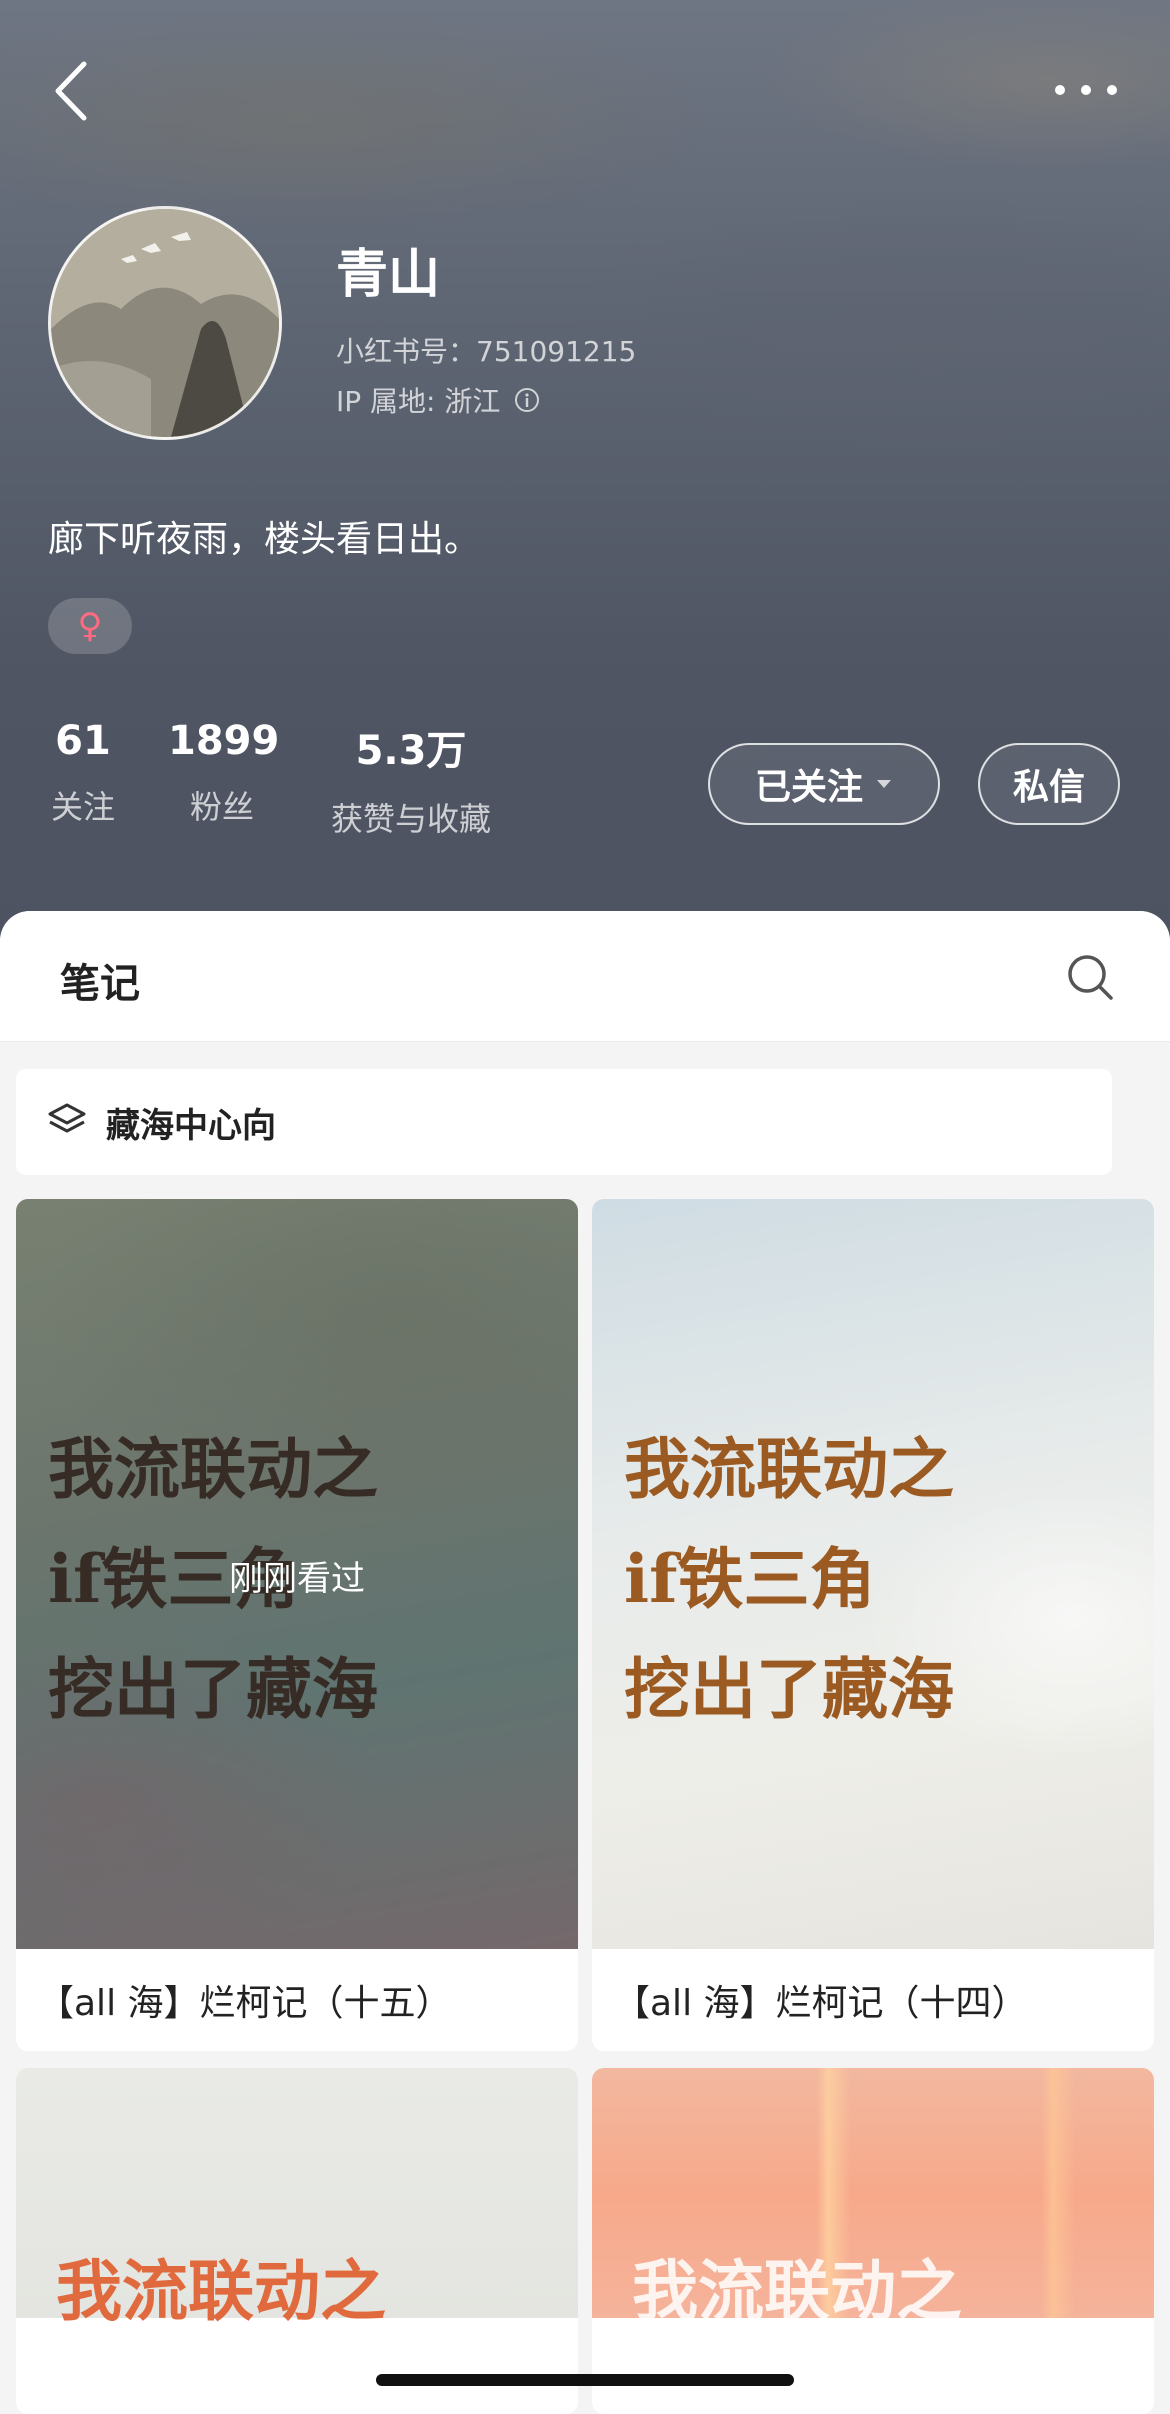 The image size is (1170, 2414). I want to click on dropdown-caret-icon, so click(884, 784).